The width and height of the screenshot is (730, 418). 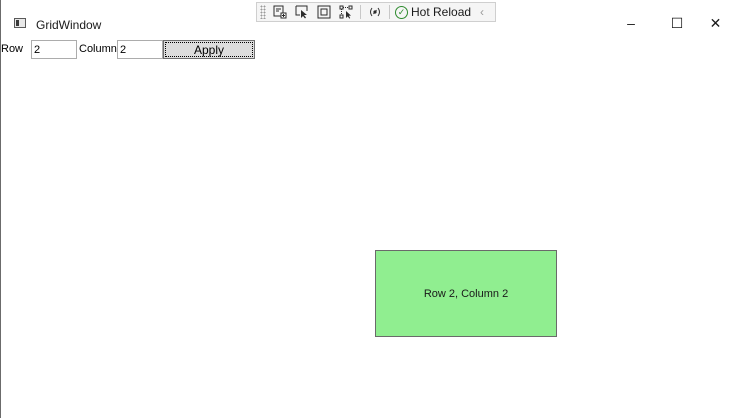 I want to click on grid-cell: Row 2, Column 2, so click(x=466, y=293).